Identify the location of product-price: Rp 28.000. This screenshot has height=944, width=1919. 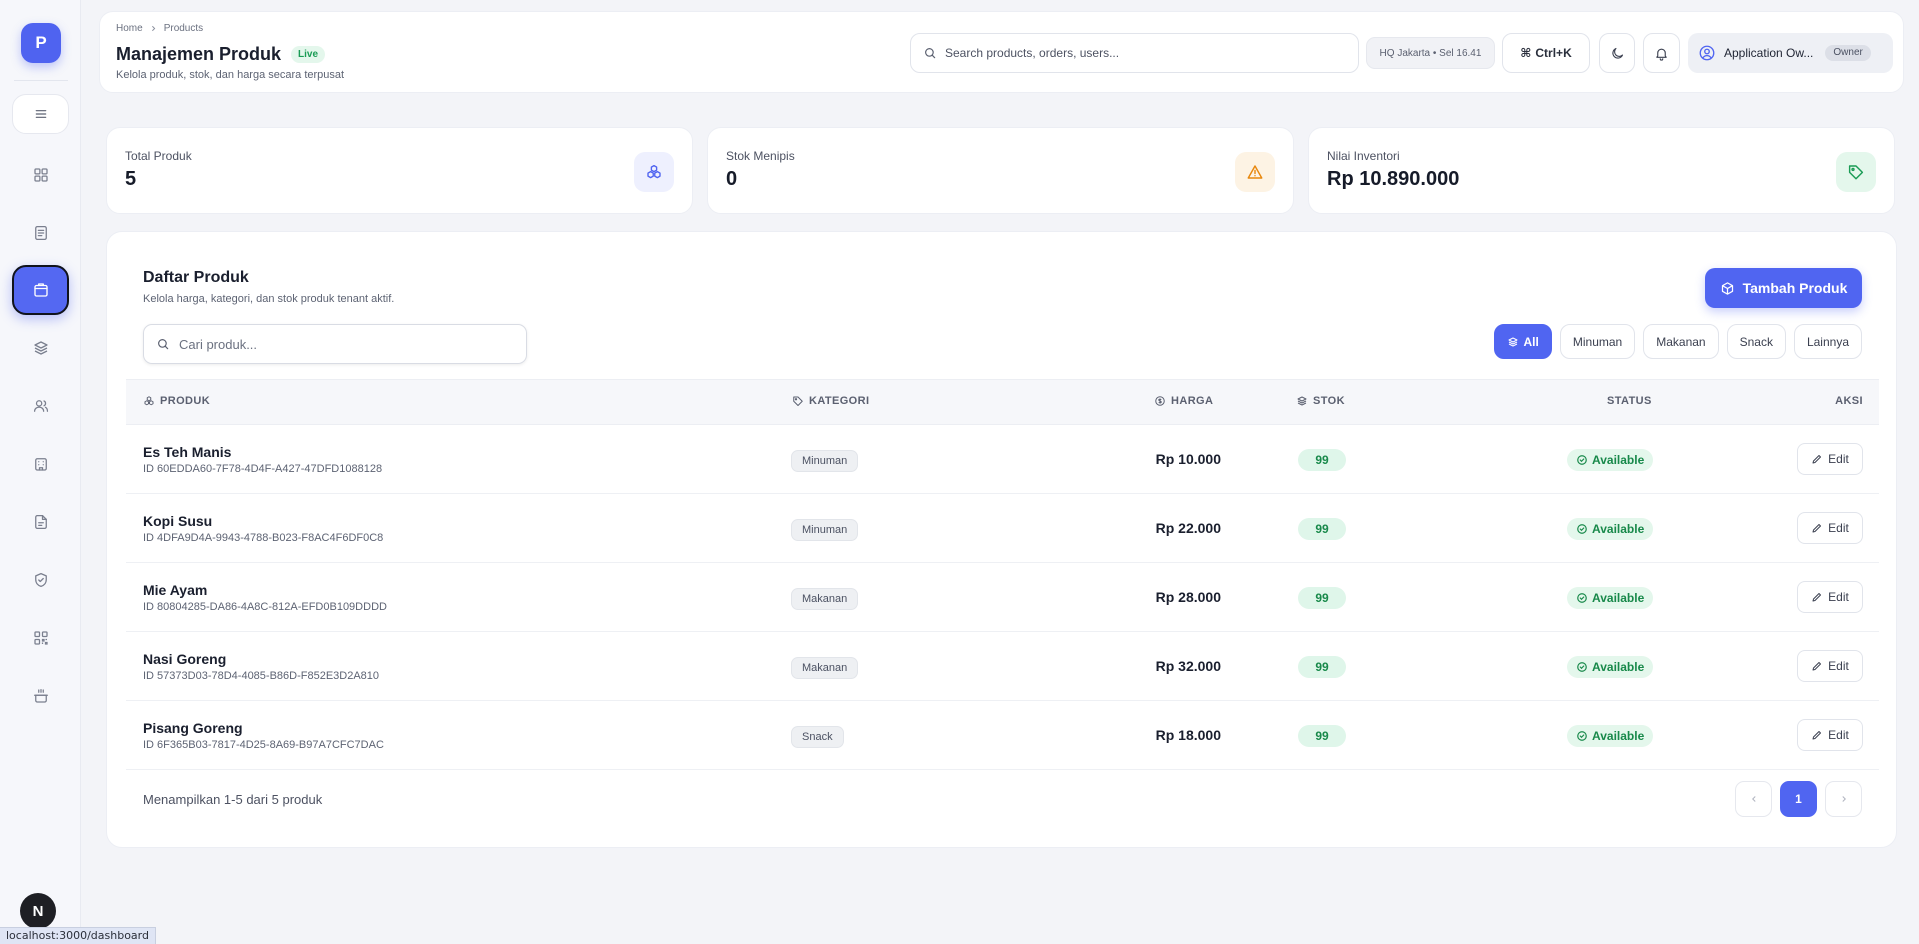
(1188, 597).